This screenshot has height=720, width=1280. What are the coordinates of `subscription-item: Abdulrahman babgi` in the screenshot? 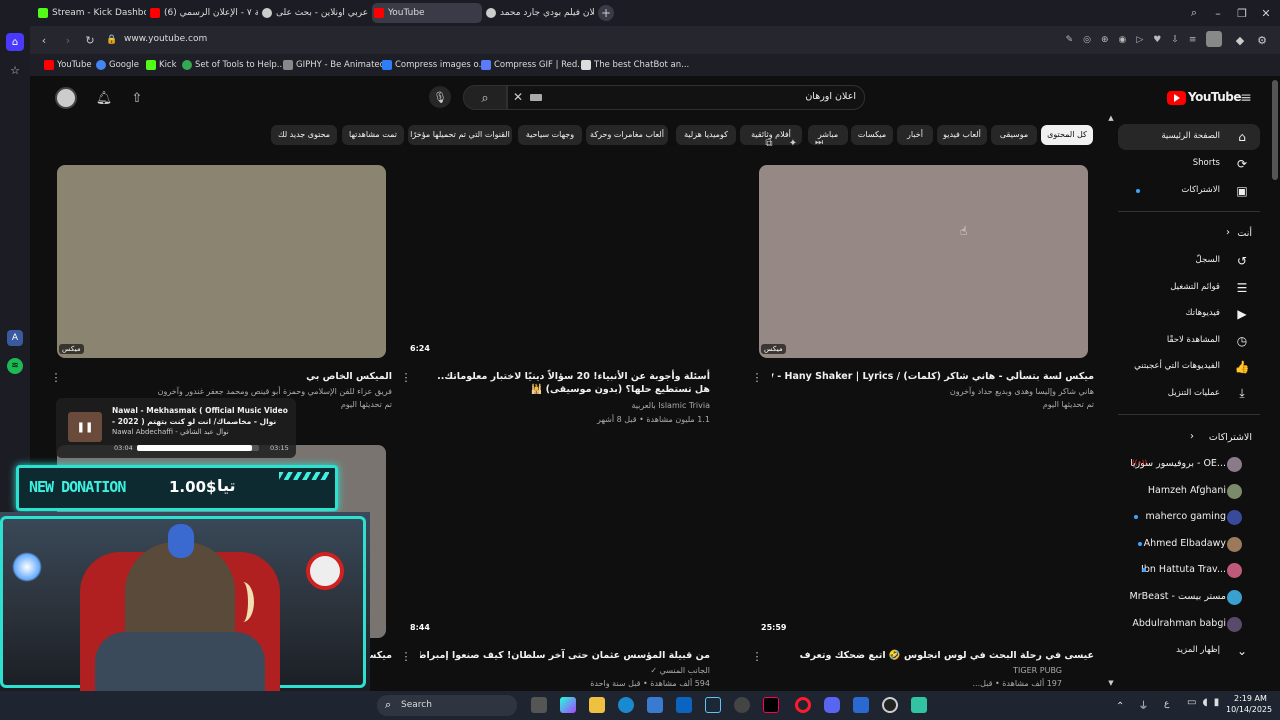 It's located at (1189, 624).